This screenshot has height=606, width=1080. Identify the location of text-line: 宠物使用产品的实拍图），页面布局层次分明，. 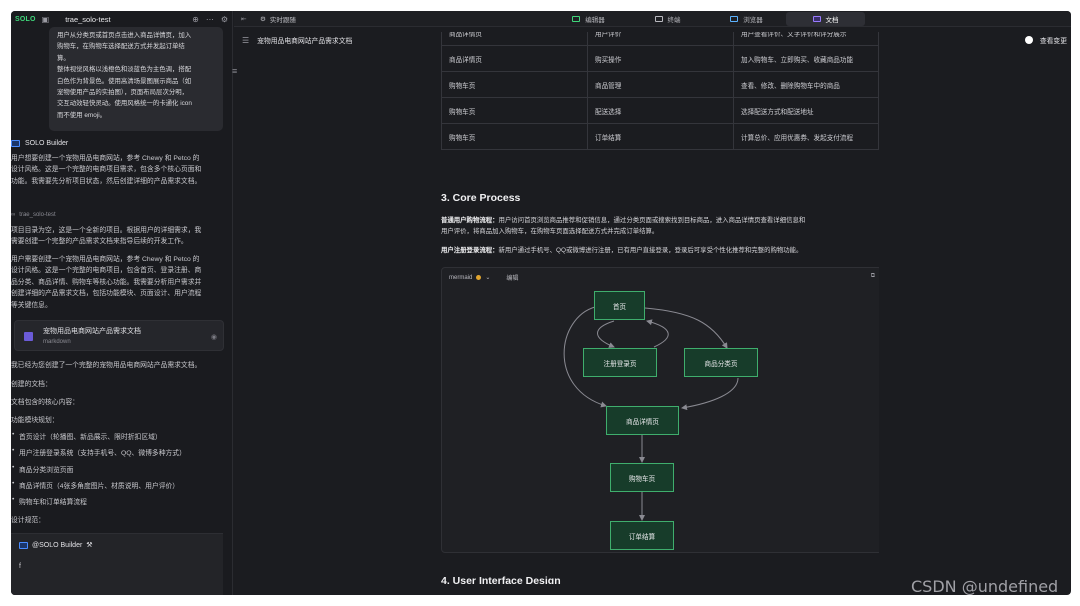
(123, 93).